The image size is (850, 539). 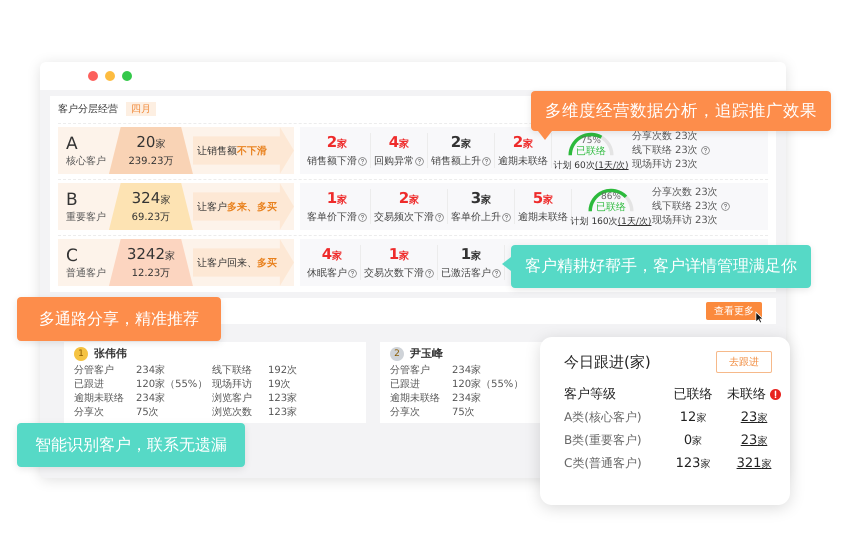 I want to click on column-header: 客户等级, so click(x=590, y=394).